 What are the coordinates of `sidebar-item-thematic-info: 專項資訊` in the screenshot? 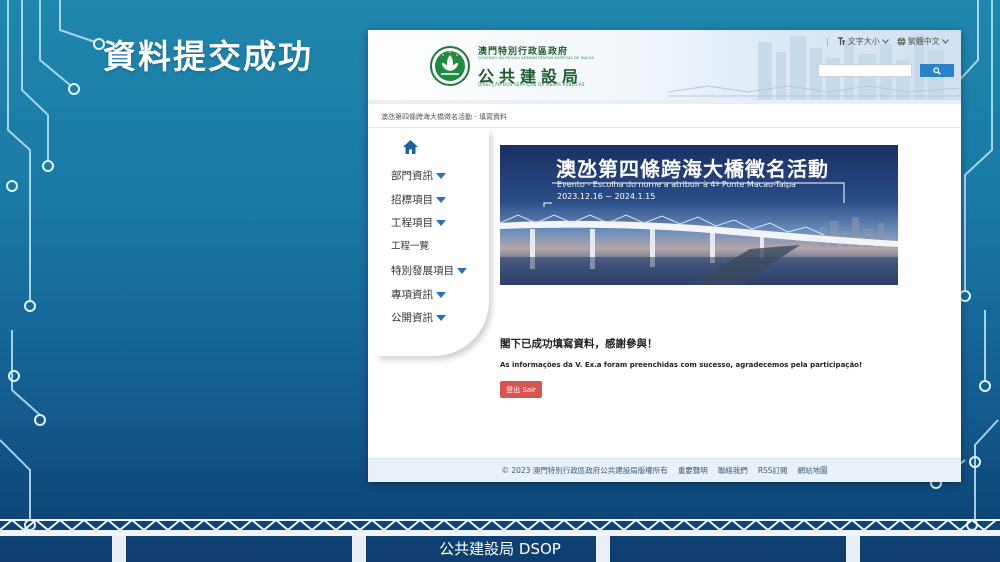 It's located at (418, 294).